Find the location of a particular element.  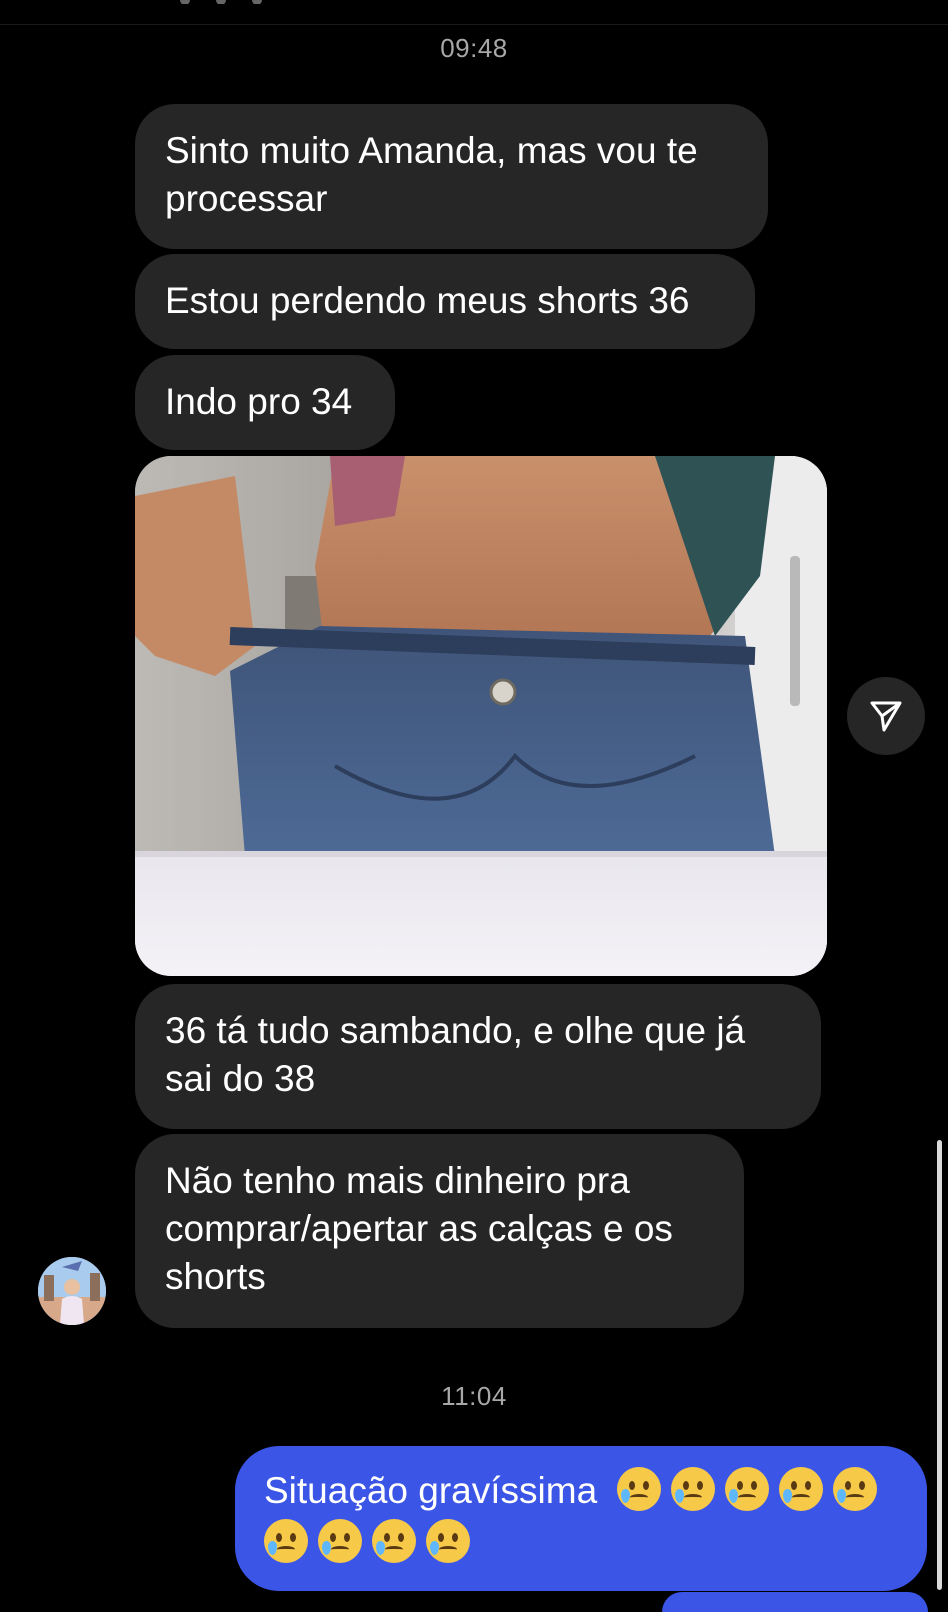

share-button is located at coordinates (886, 716).